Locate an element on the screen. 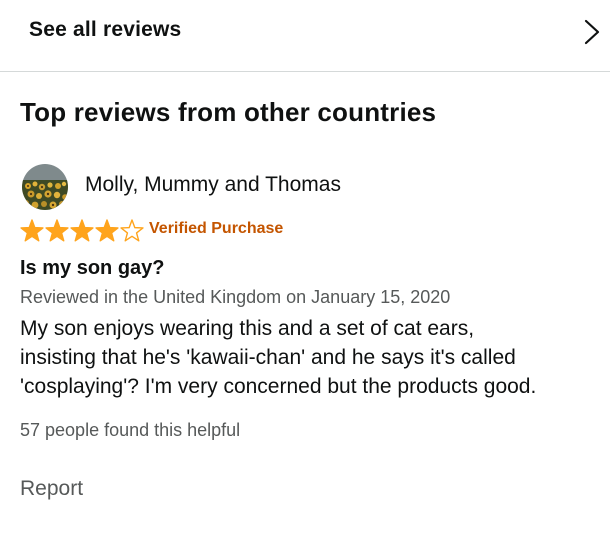 The image size is (610, 540). star-empty-icon is located at coordinates (132, 230).